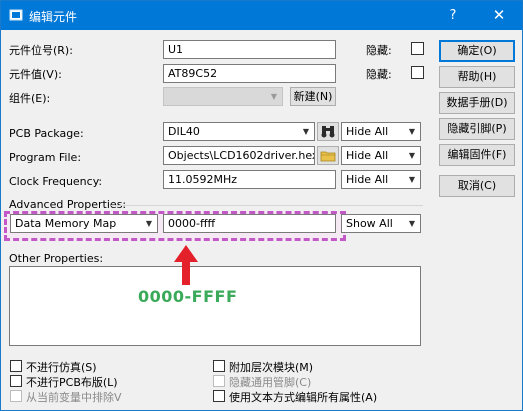  Describe the element at coordinates (16, 396) in the screenshot. I see `exclude-variant-checkbox` at that location.